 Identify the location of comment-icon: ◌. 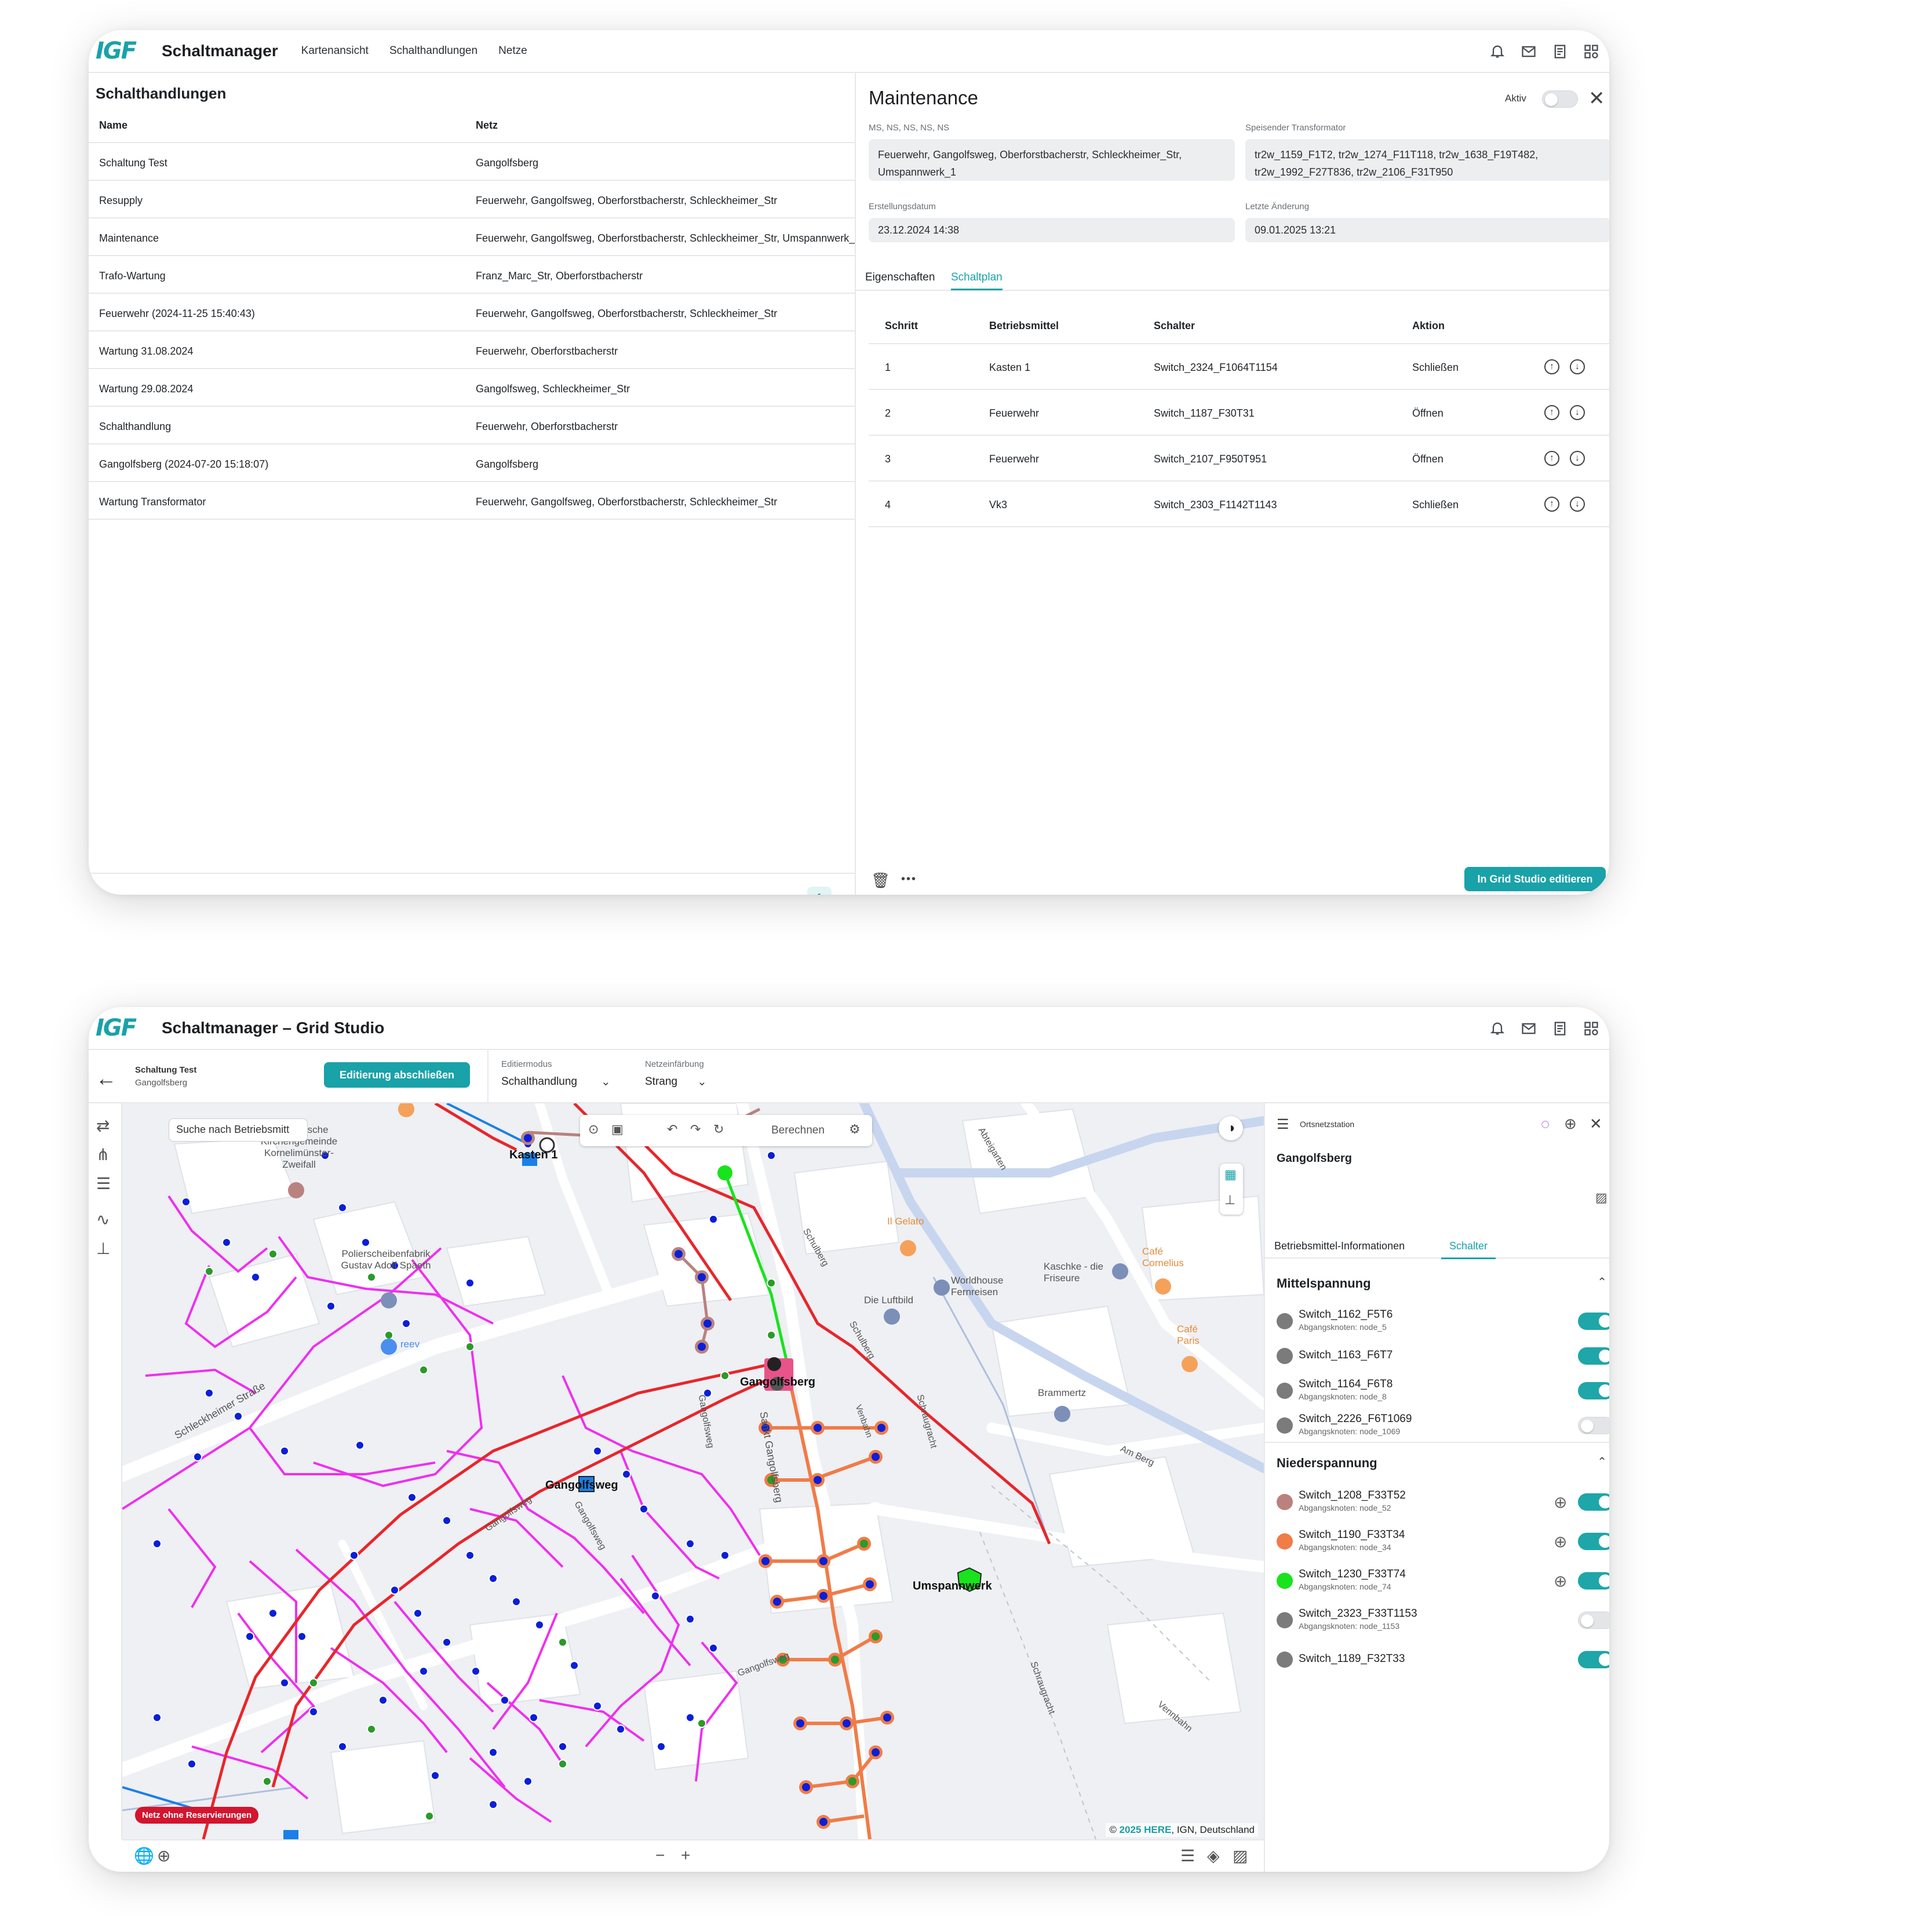
(1545, 1124).